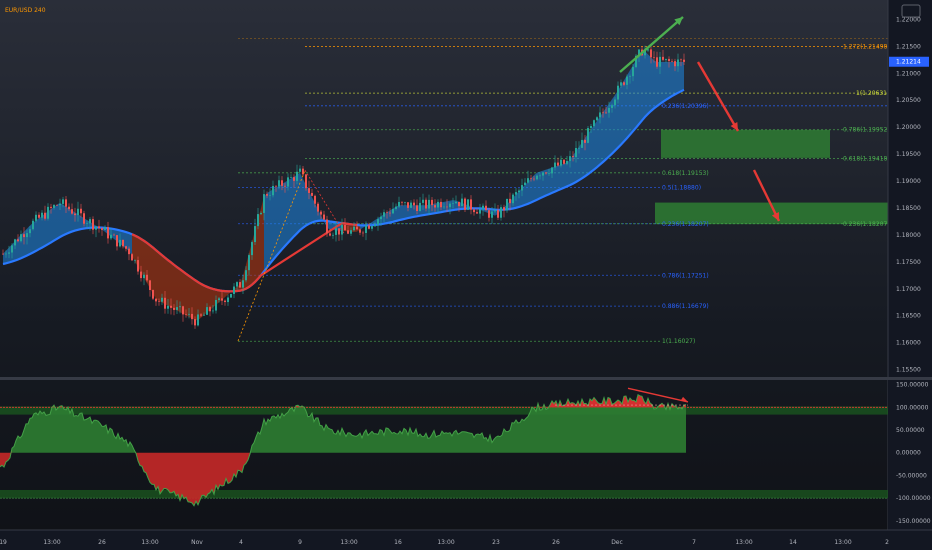  I want to click on demand-zone-upper, so click(745, 143).